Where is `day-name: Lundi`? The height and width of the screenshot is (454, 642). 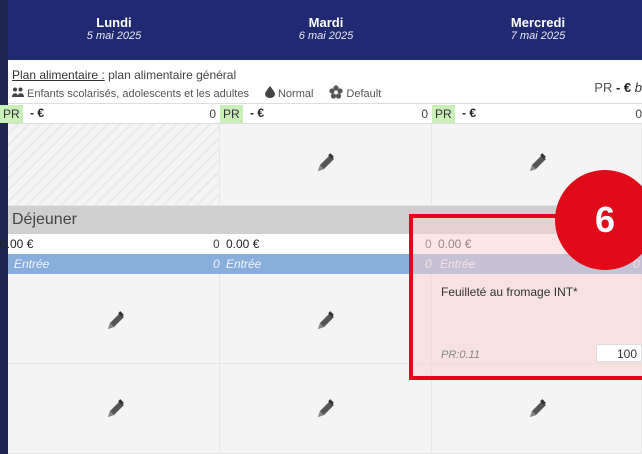
day-name: Lundi is located at coordinates (114, 22).